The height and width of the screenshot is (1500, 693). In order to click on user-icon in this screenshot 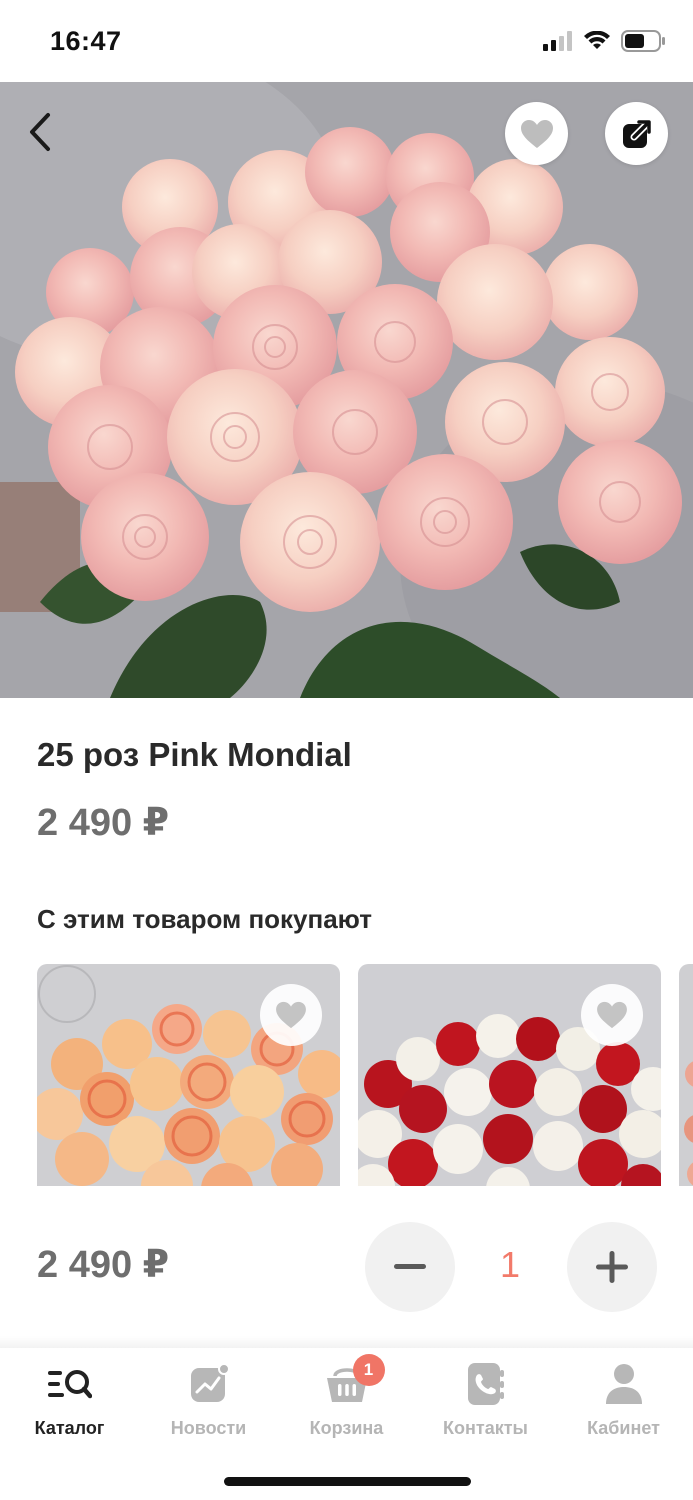, I will do `click(623, 1384)`.